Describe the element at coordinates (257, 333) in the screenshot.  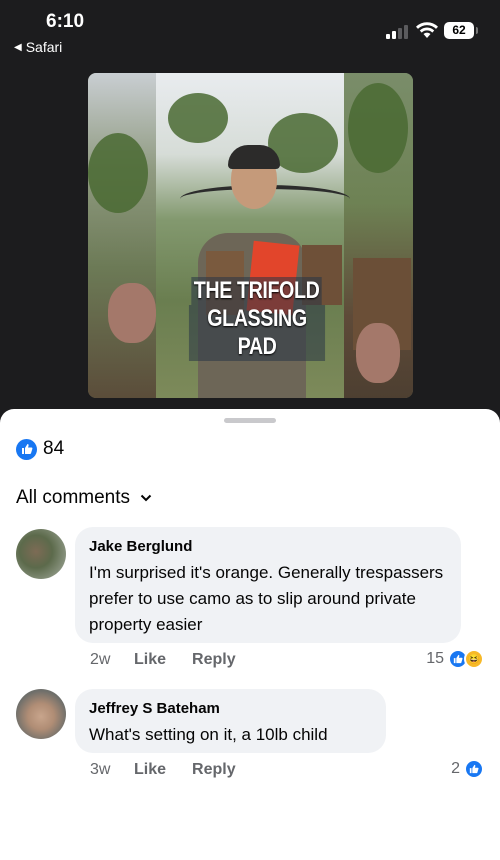
I see `caption-line-2: GLASSING PAD` at that location.